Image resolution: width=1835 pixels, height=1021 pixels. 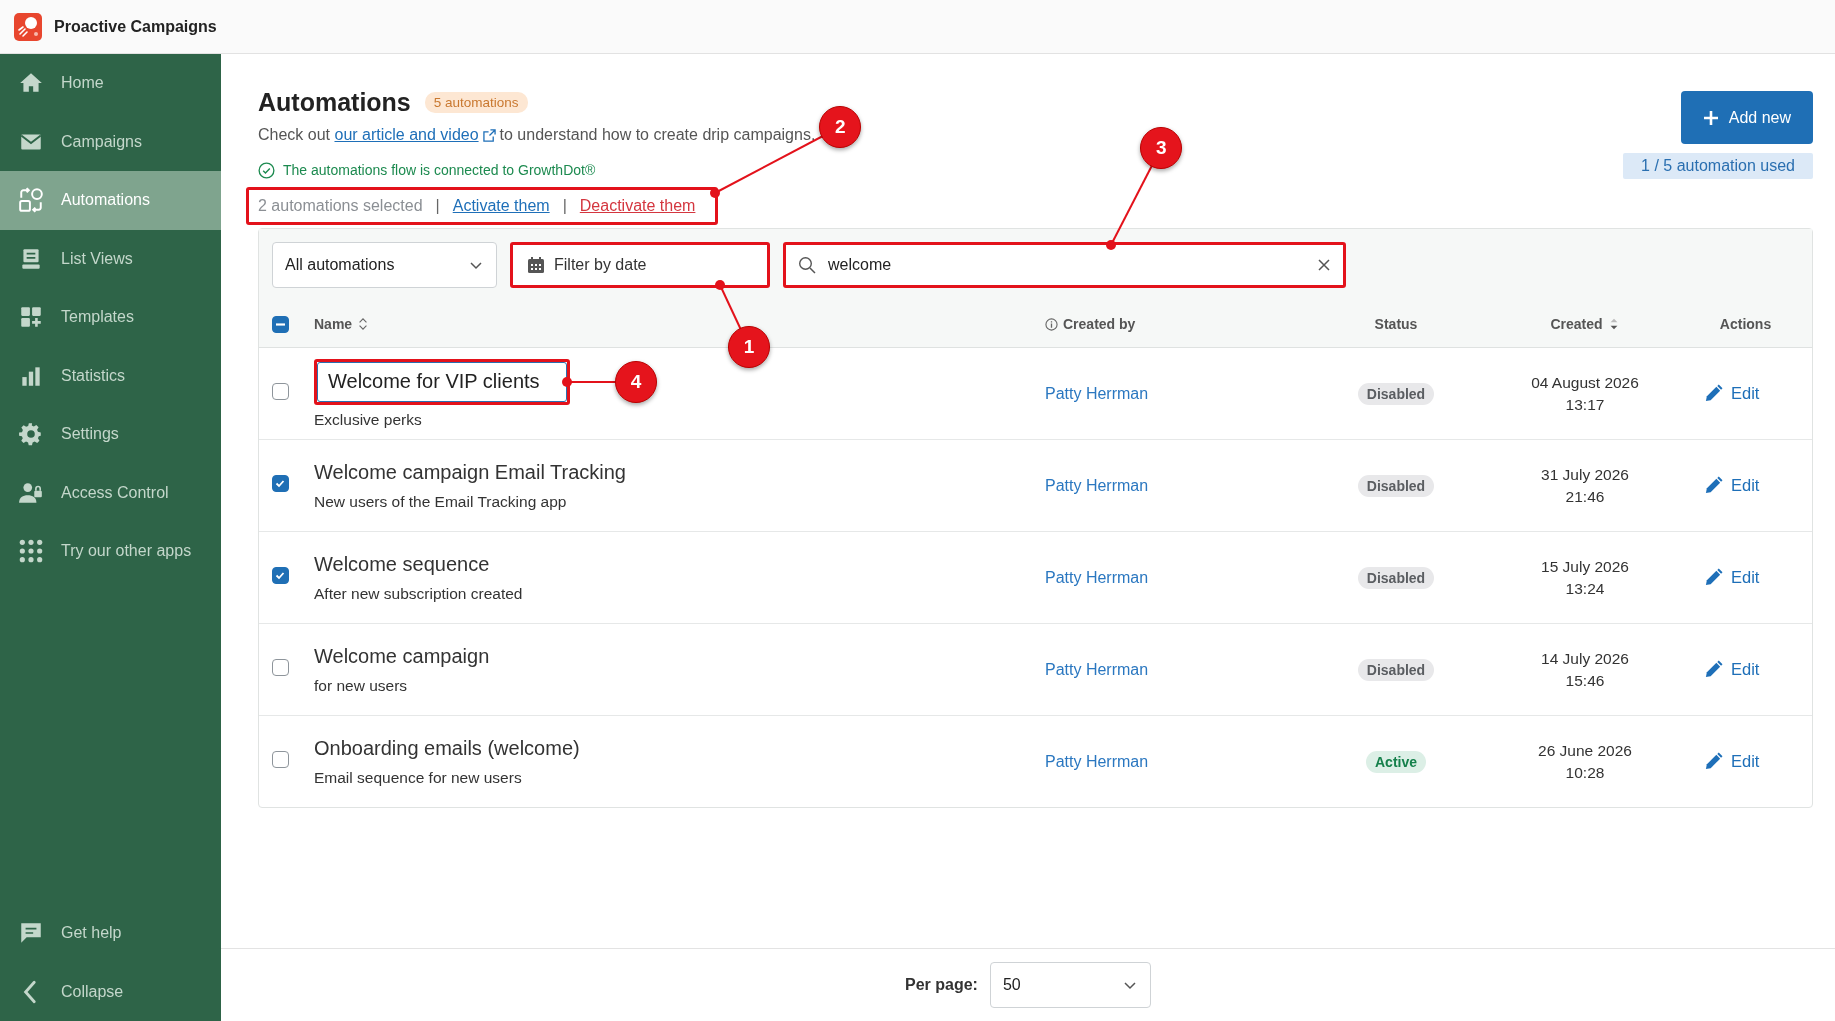 What do you see at coordinates (1710, 117) in the screenshot?
I see `plus-icon` at bounding box center [1710, 117].